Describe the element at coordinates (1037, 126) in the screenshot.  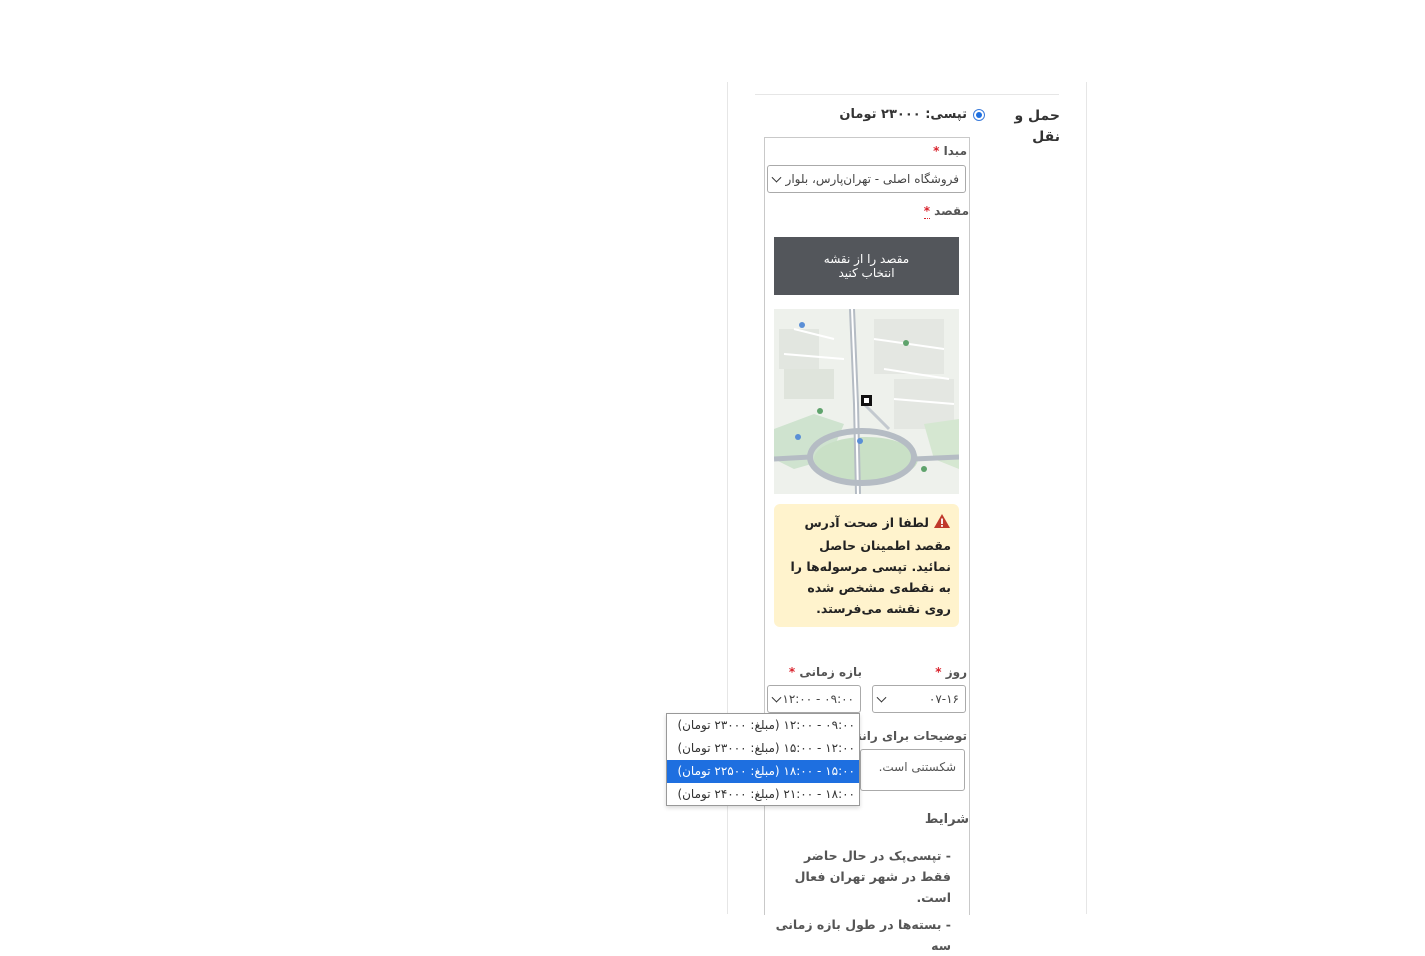
I see `shipping-section-label: حمل و نقل` at that location.